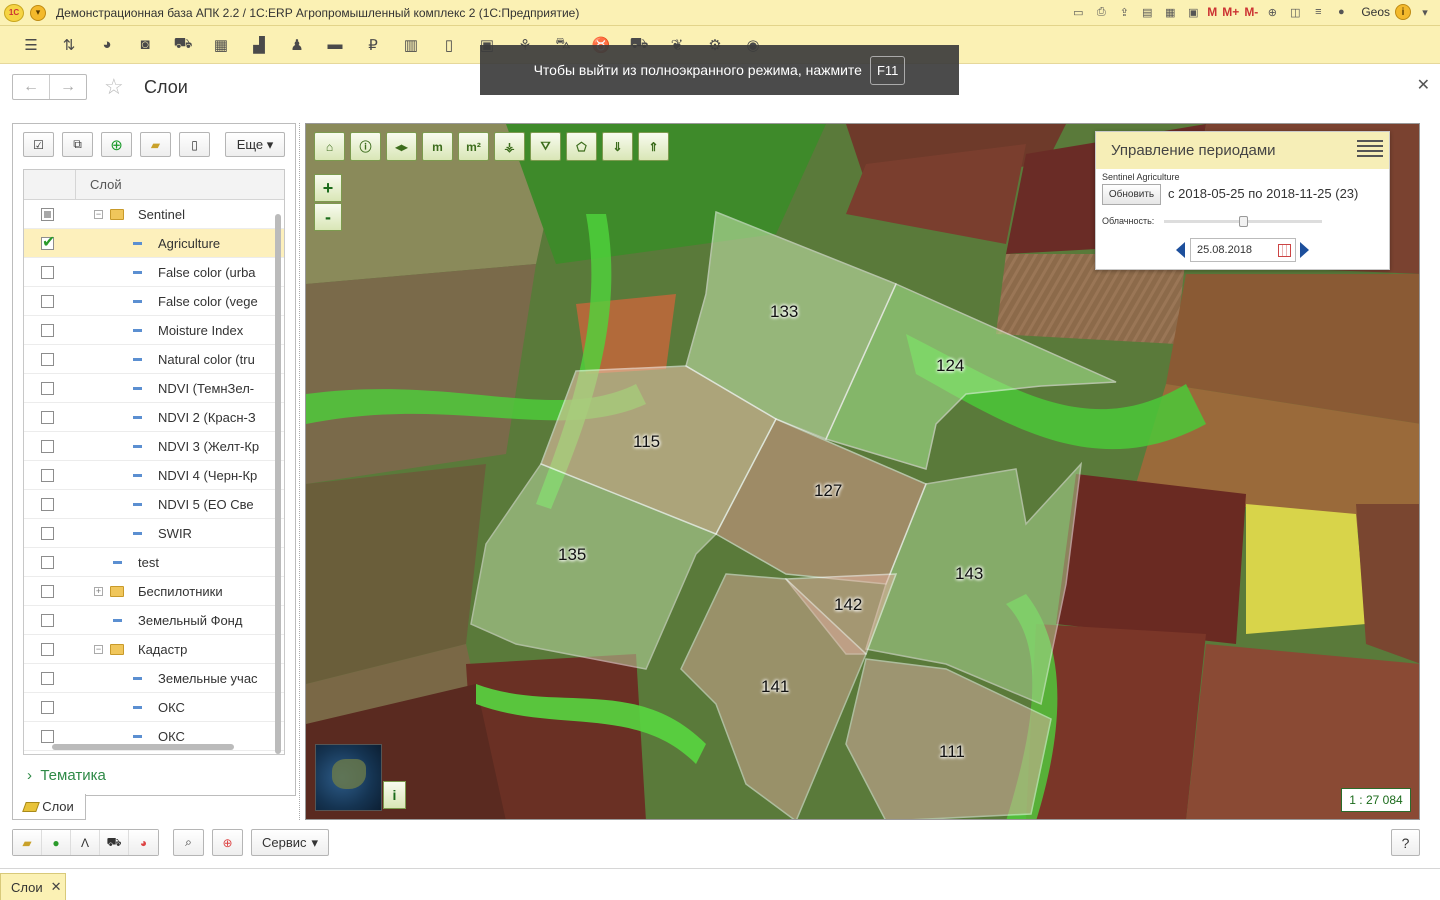 The width and height of the screenshot is (1440, 900). Describe the element at coordinates (1170, 12) in the screenshot. I see `calculator-icon: ▦` at that location.